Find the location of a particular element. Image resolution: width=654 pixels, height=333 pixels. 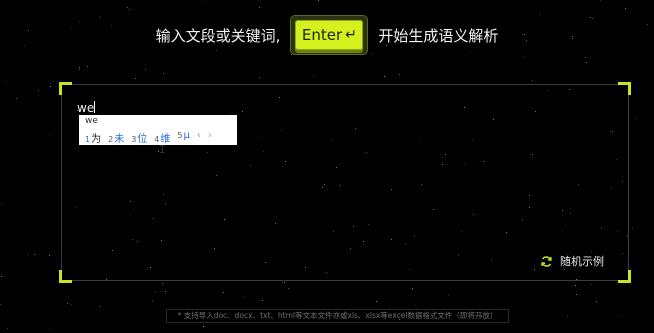

corner-bracket-top-right is located at coordinates (624, 88).